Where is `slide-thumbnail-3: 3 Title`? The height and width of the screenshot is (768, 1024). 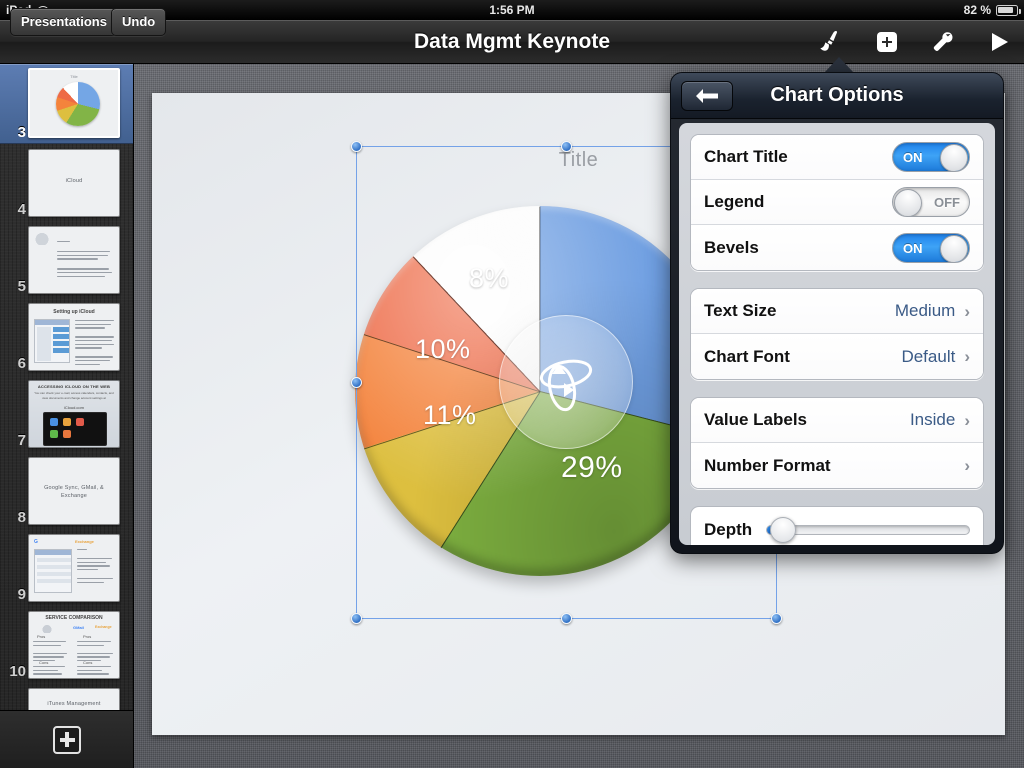
slide-thumbnail-3: 3 Title is located at coordinates (66, 104).